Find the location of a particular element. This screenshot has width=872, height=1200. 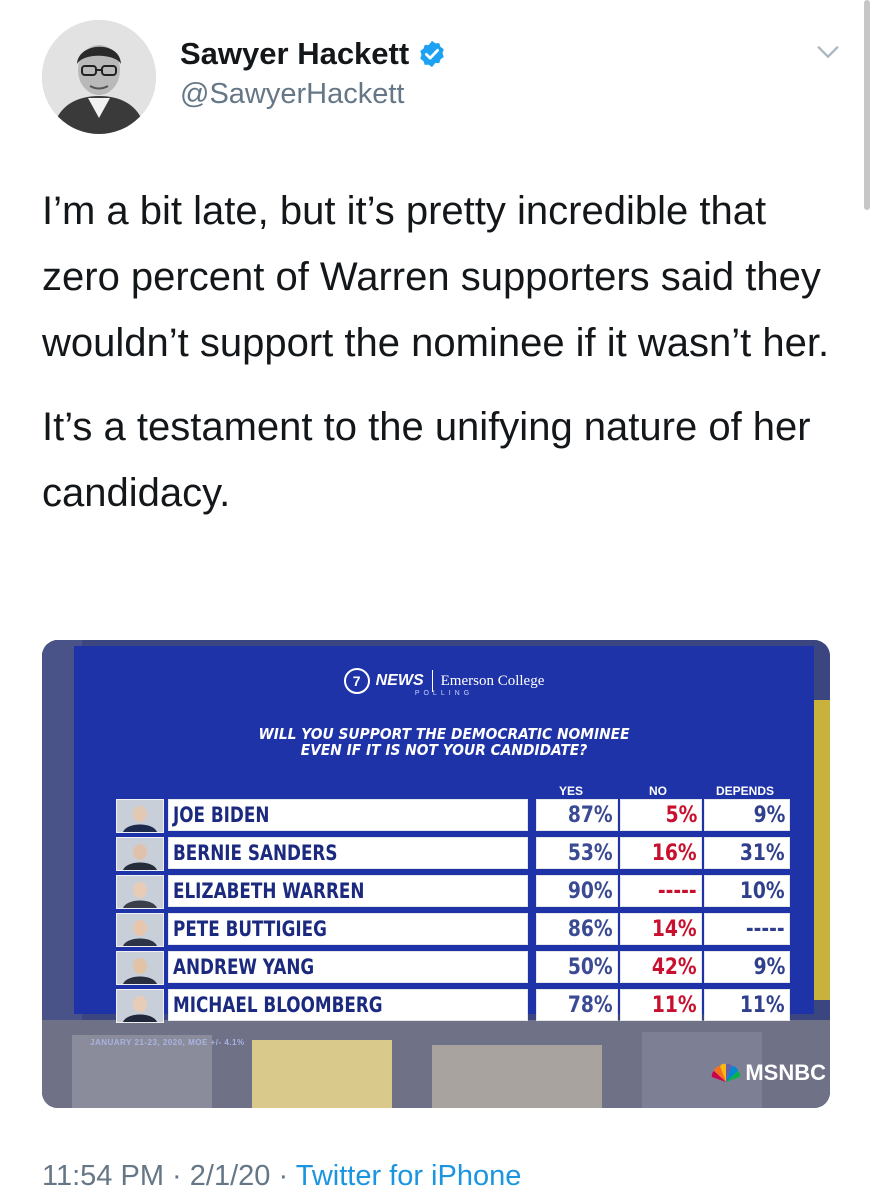

poll-row: MICHAEL BLOOMBERG 78% 11% 11% is located at coordinates (466, 1005).